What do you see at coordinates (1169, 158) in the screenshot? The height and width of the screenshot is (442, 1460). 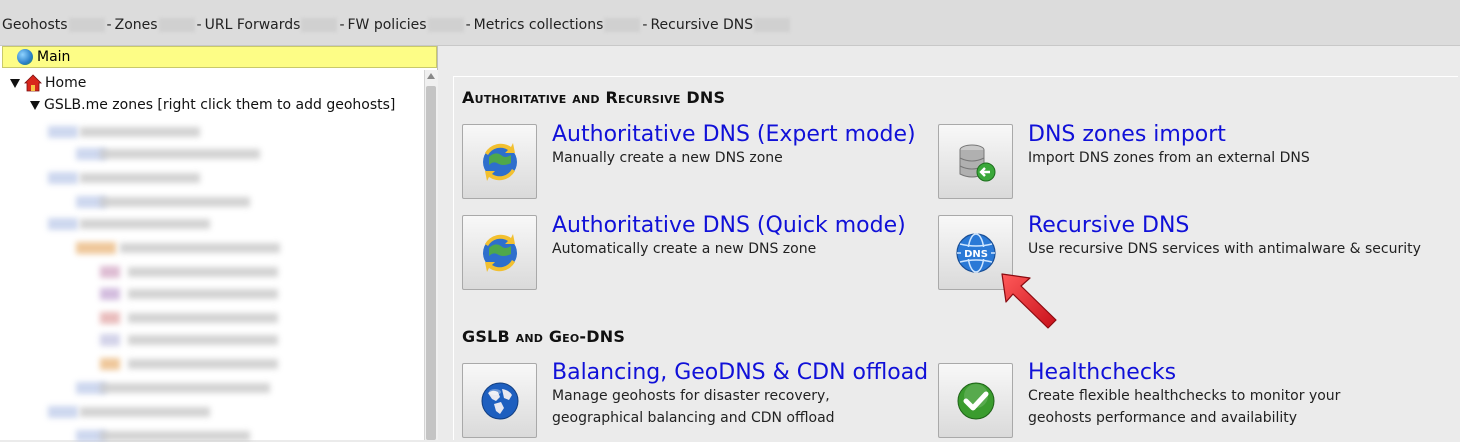 I see `dns-zones-import-desc: Import DNS zones from an external DNS` at bounding box center [1169, 158].